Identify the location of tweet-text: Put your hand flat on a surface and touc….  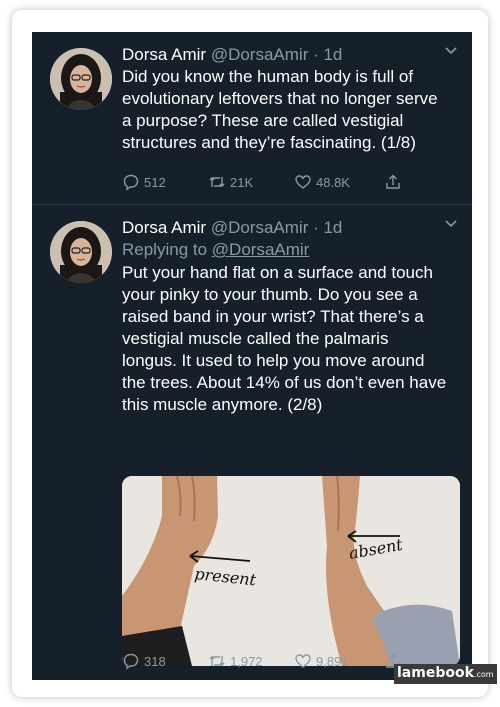
(290, 339).